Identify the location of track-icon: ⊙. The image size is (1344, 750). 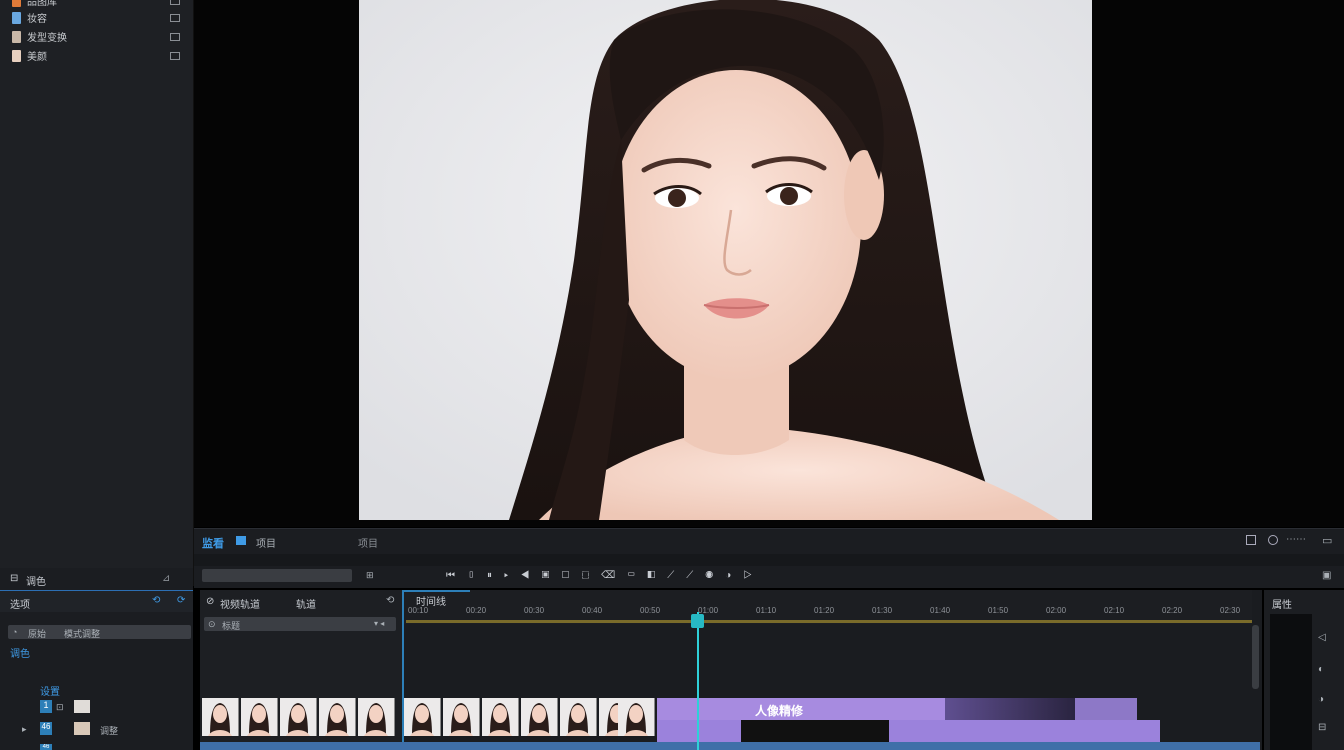
(212, 624).